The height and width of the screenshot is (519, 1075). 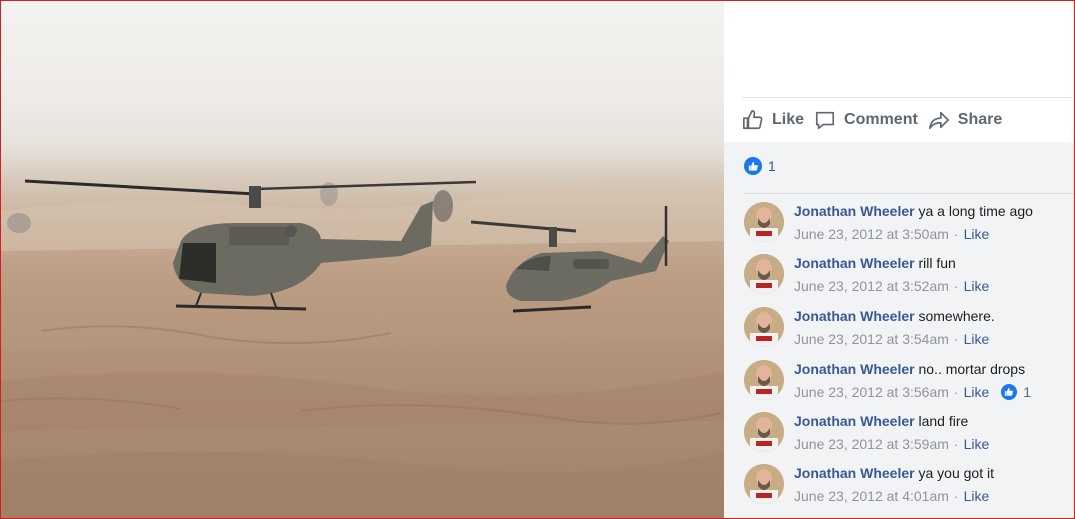 What do you see at coordinates (972, 369) in the screenshot?
I see `comment-text: no.. mortar drops` at bounding box center [972, 369].